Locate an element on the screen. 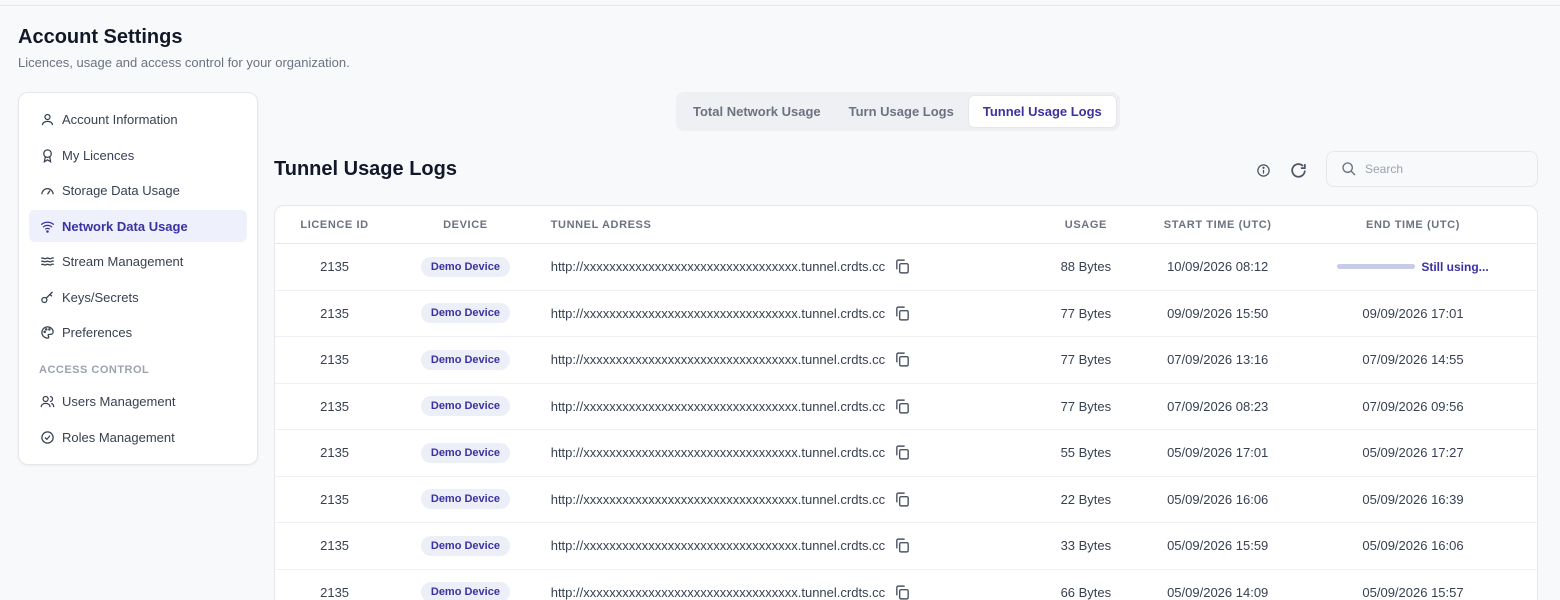  sidebar-item-network-data-usage: Network Data Usage is located at coordinates (138, 226).